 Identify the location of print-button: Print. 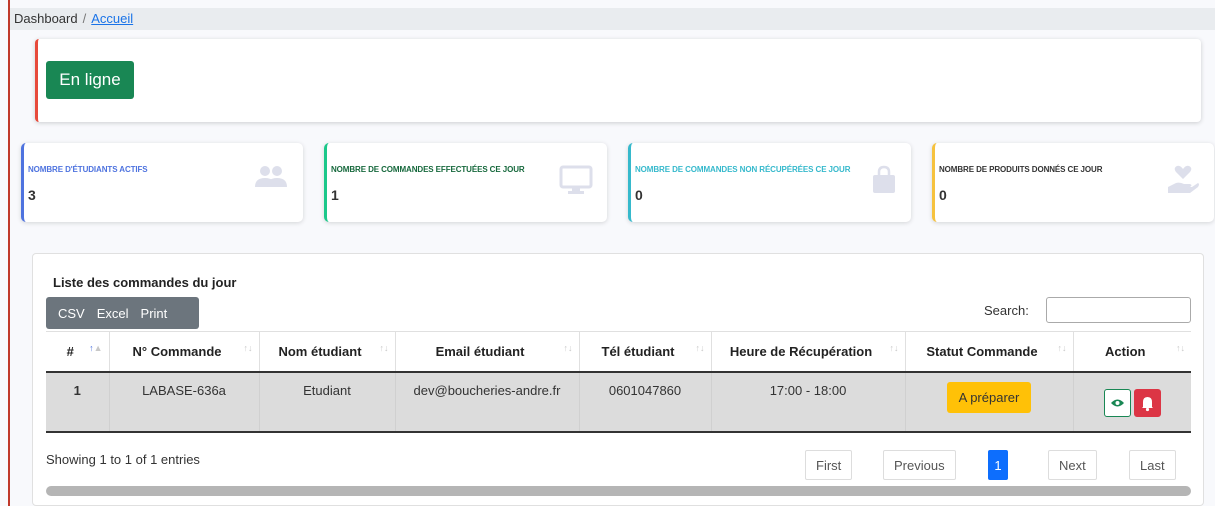
(148, 313).